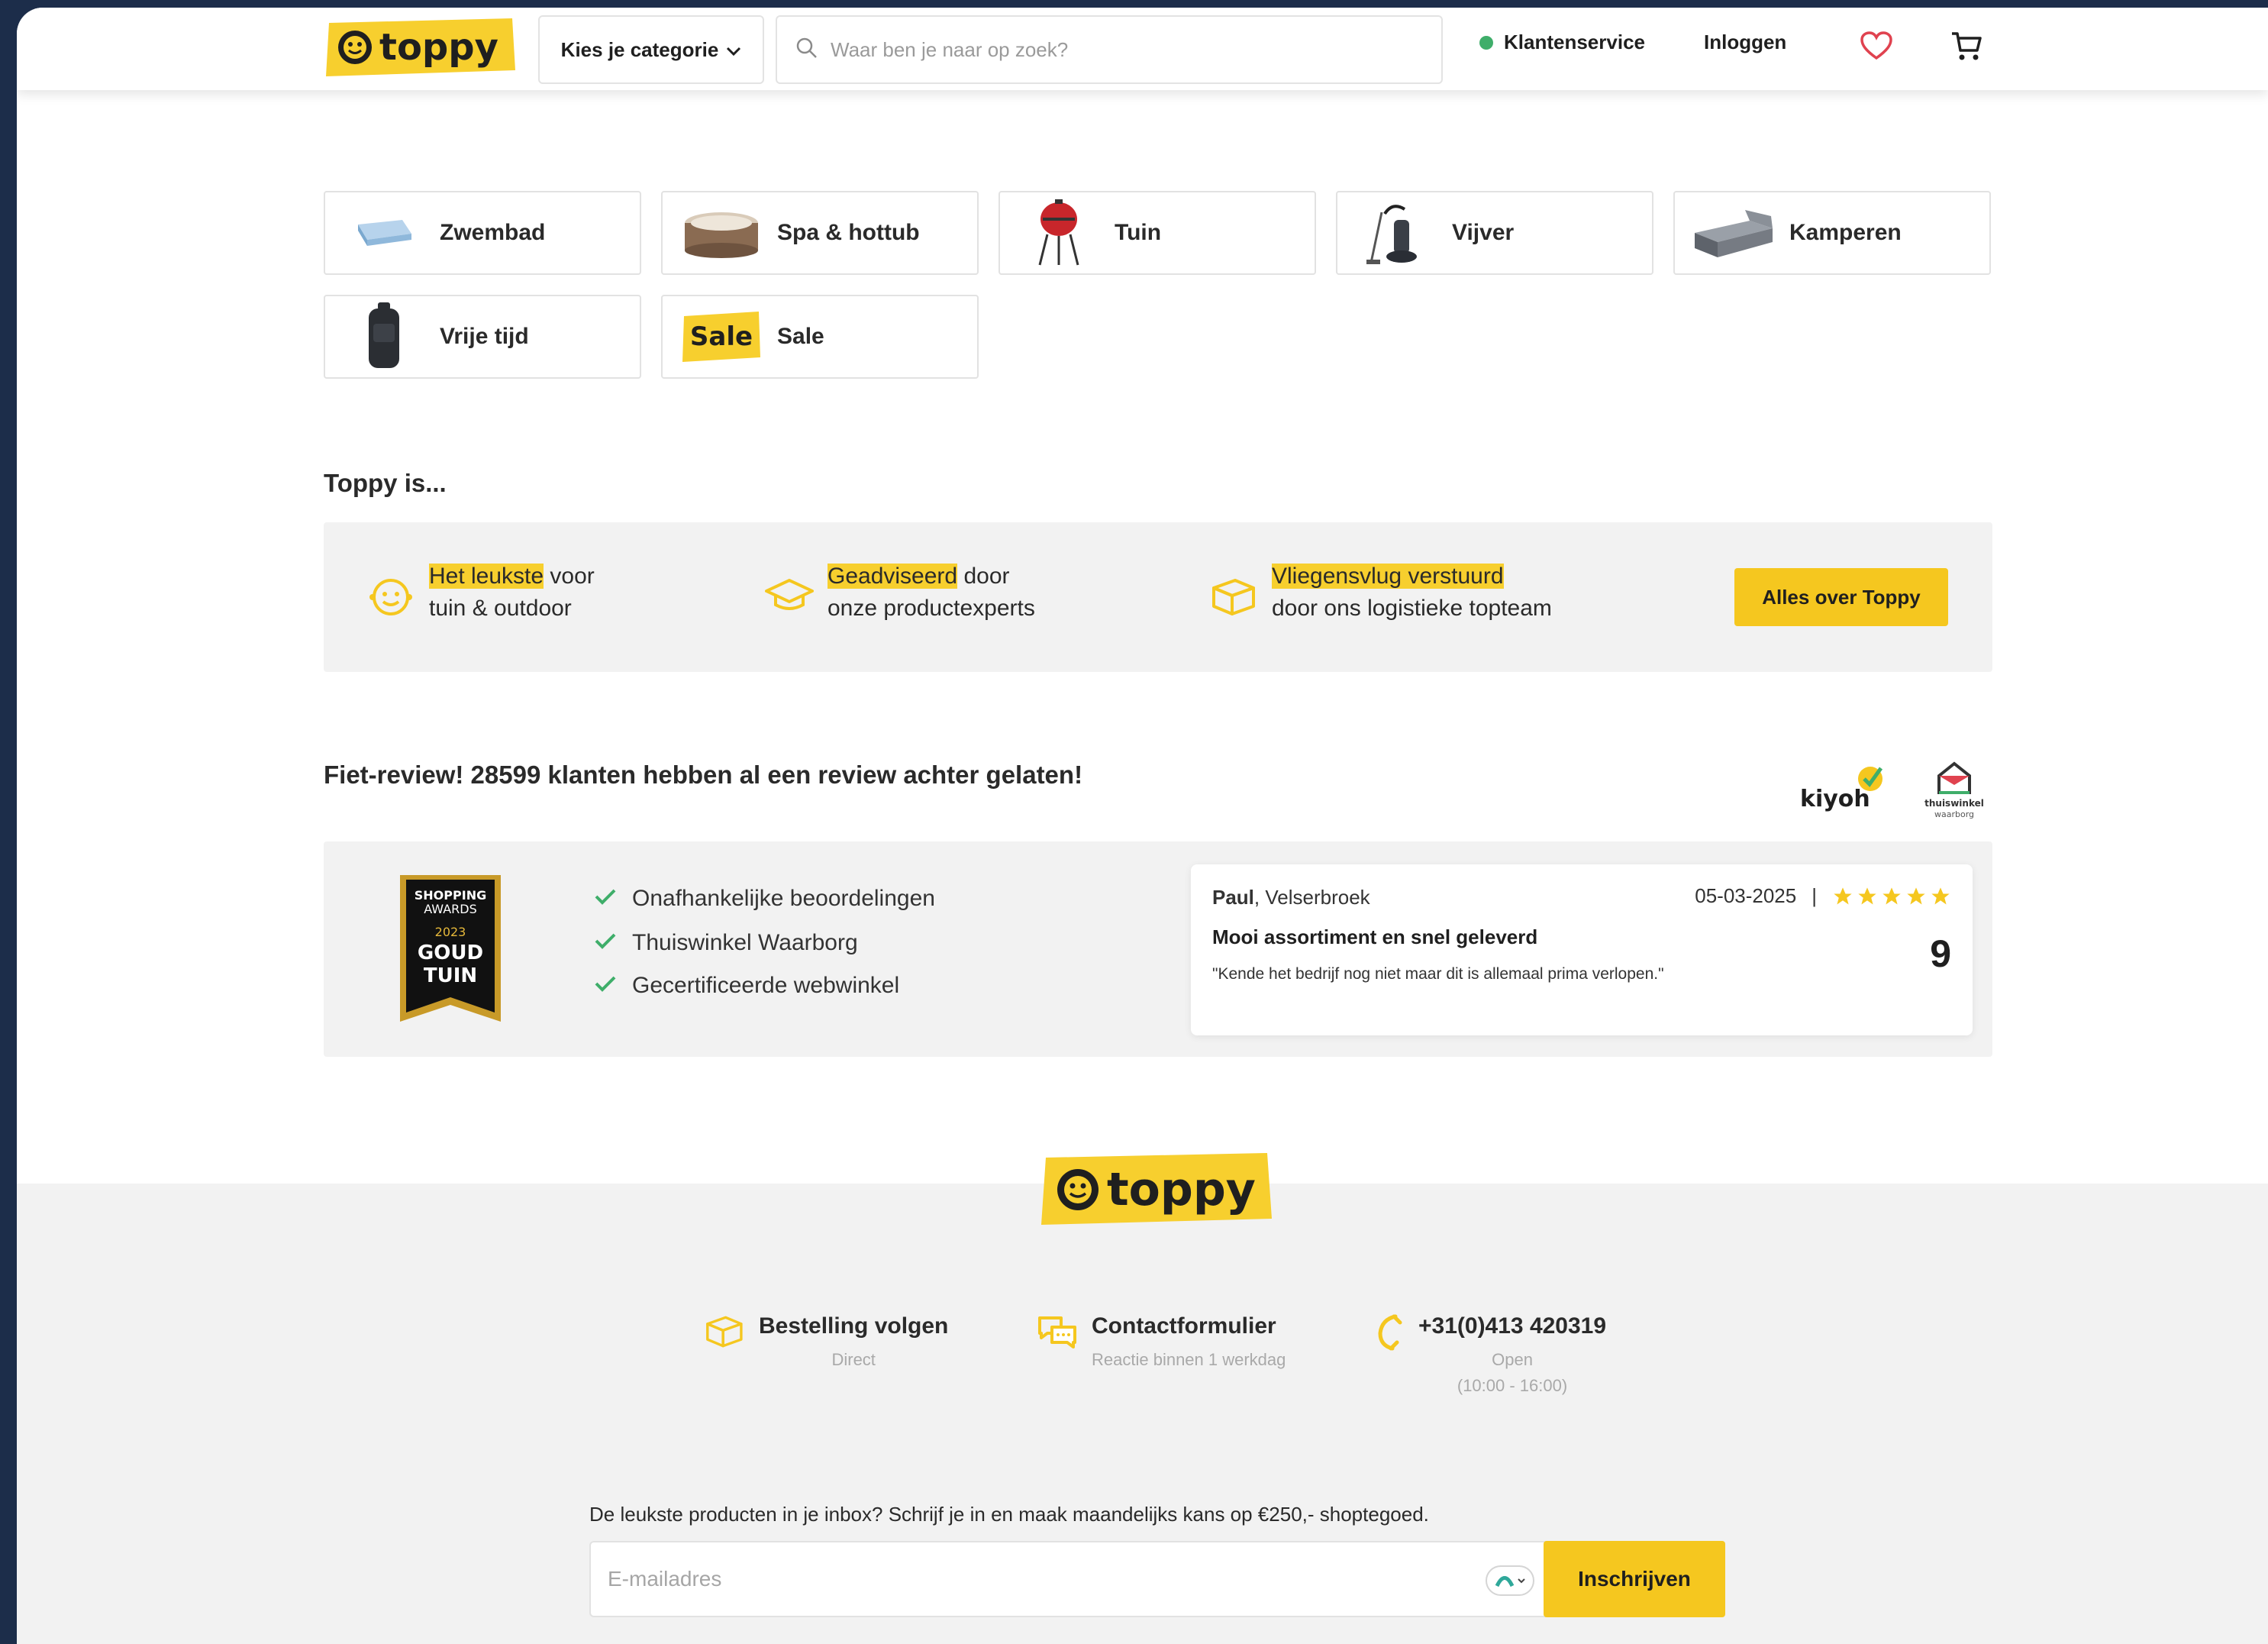  I want to click on check-list-item: Gecertificeerde webwinkel, so click(747, 986).